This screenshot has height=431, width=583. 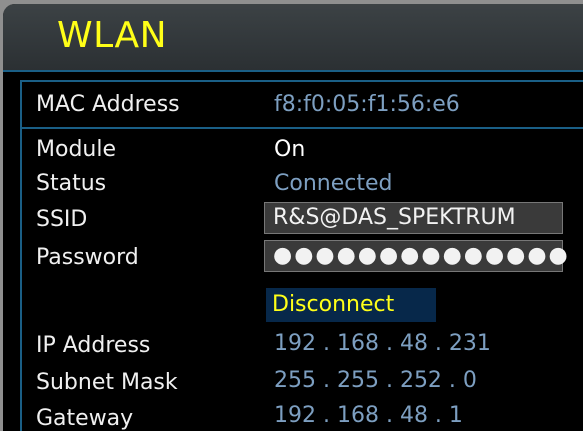 I want to click on disconnect-button: Disconnect, so click(x=351, y=305).